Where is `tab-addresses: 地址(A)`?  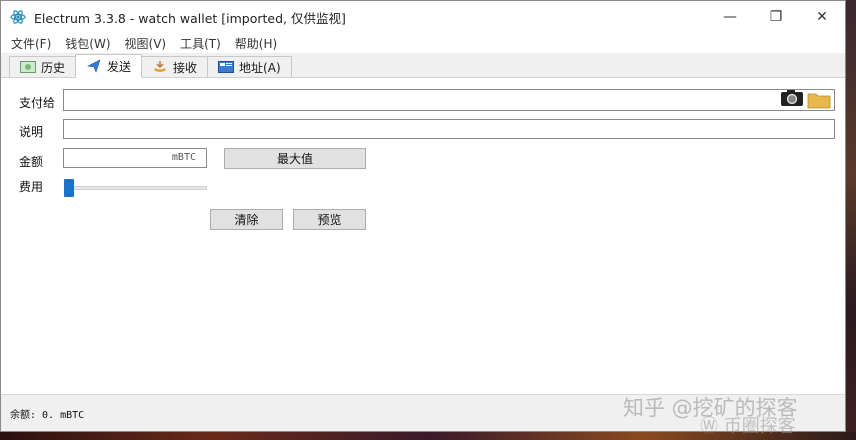 tab-addresses: 地址(A) is located at coordinates (249, 66).